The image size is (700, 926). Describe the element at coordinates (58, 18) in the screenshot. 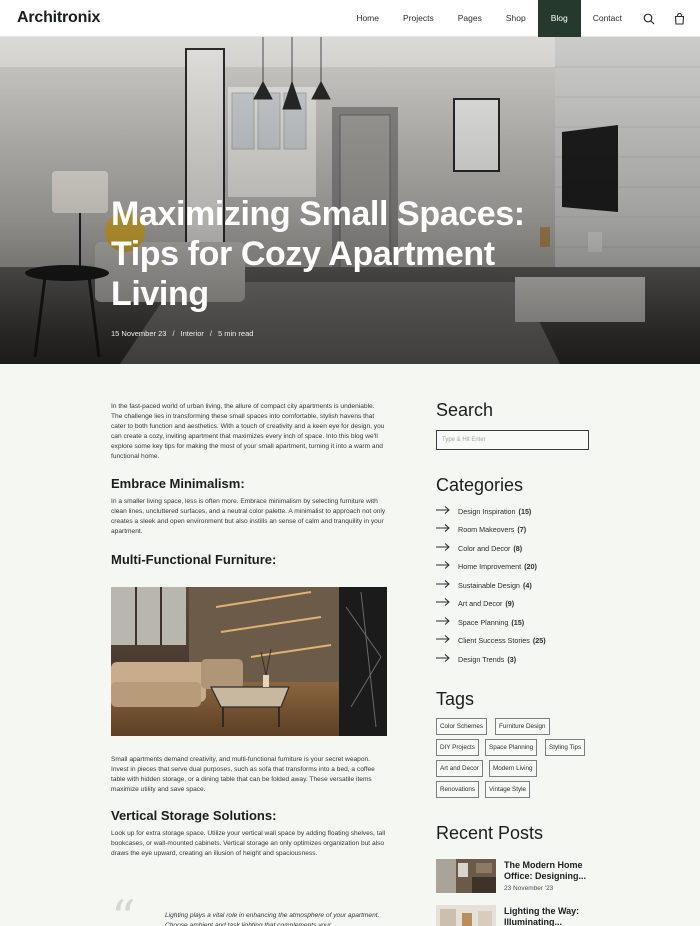

I see `site-logo: Architronix` at that location.